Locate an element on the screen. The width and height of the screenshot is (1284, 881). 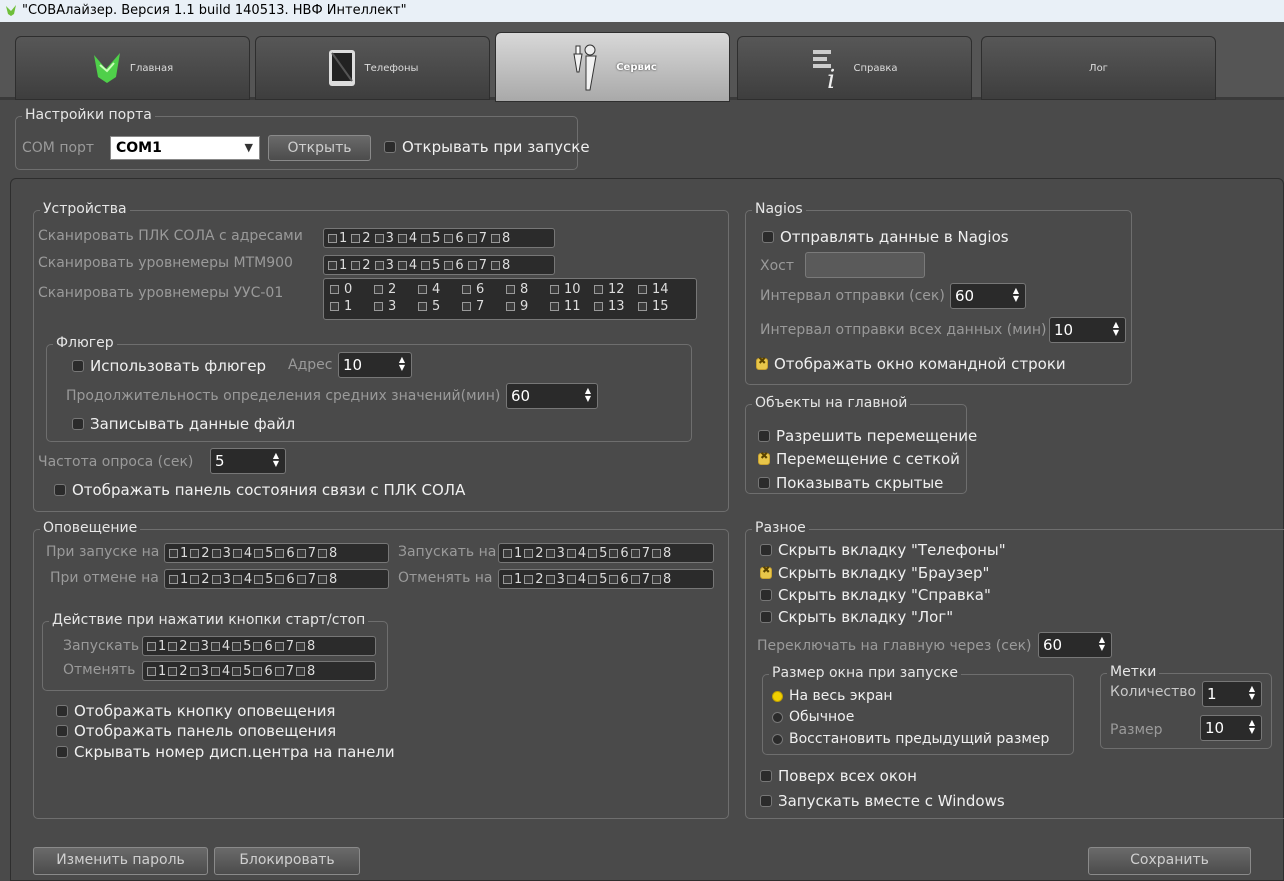
mtm-address-strip: 12345678 is located at coordinates (439, 265).